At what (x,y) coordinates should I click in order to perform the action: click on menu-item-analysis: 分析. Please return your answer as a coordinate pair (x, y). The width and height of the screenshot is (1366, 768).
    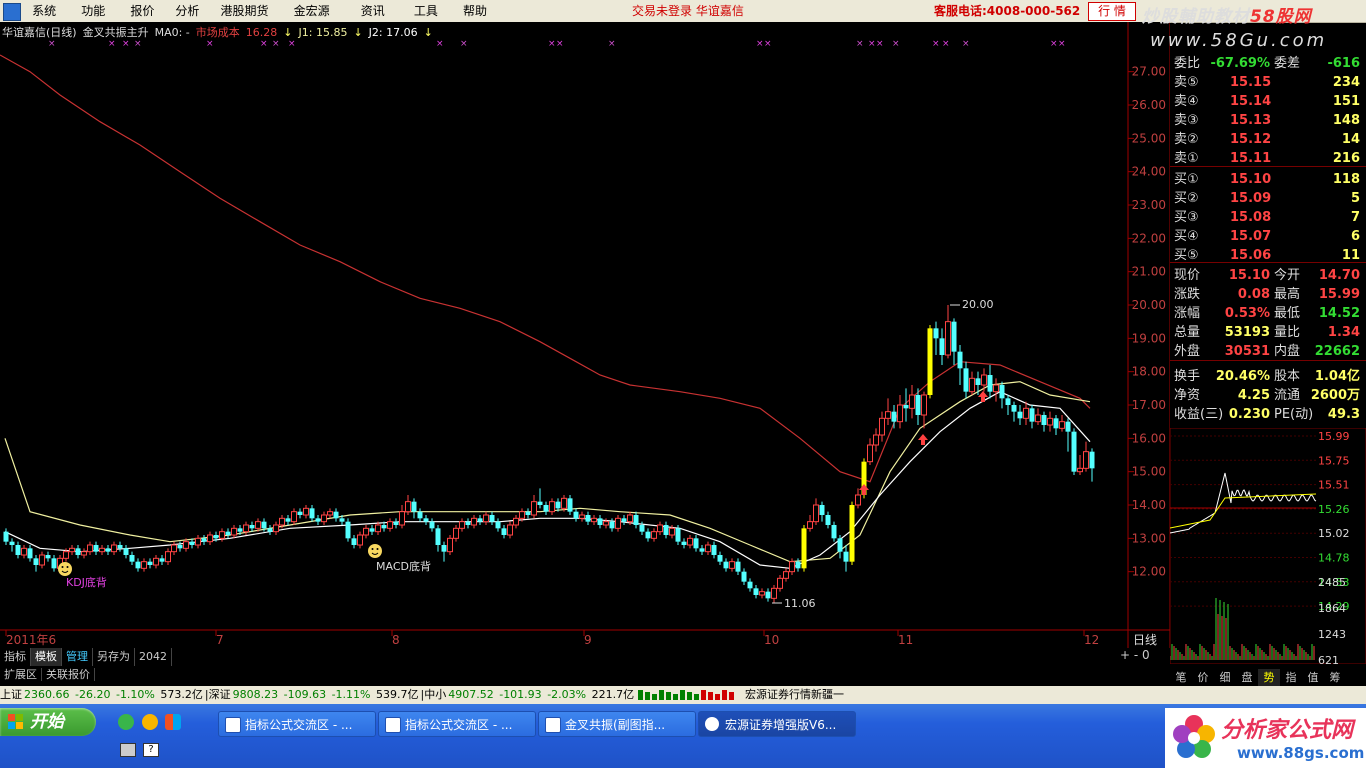
    Looking at the image, I should click on (187, 11).